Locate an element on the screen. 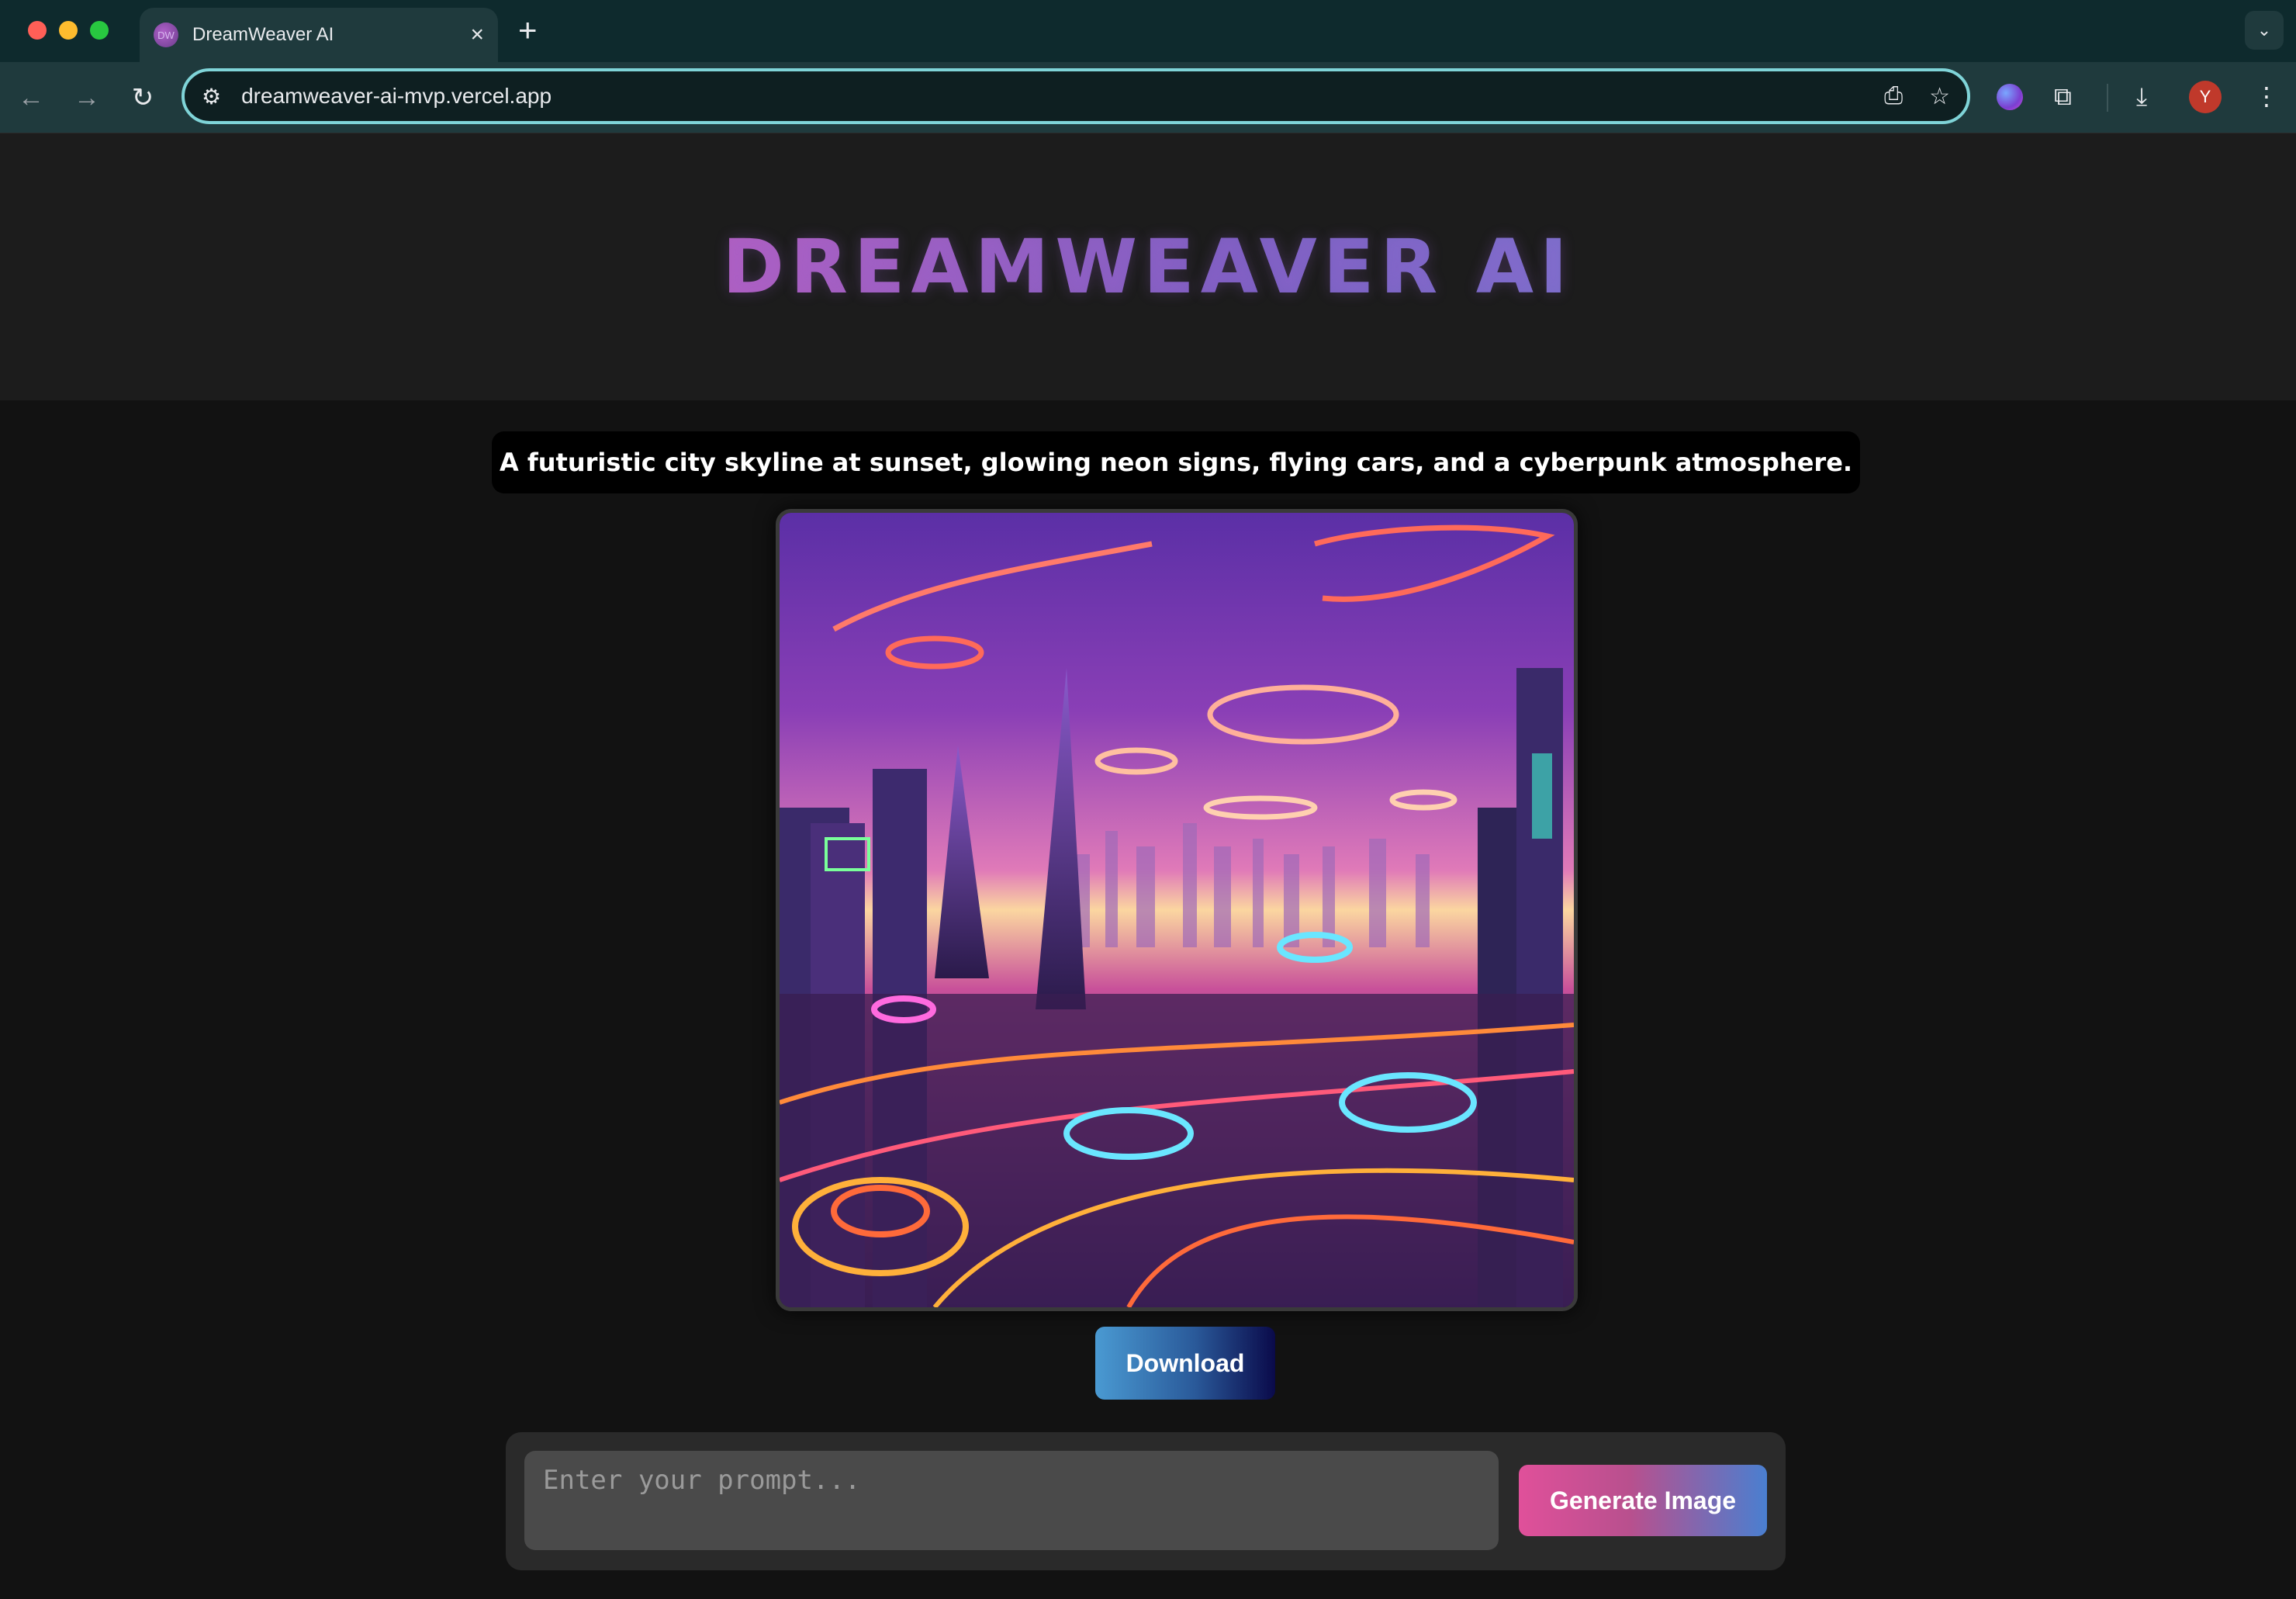 The height and width of the screenshot is (1599, 2296). prompt-input is located at coordinates (1011, 1500).